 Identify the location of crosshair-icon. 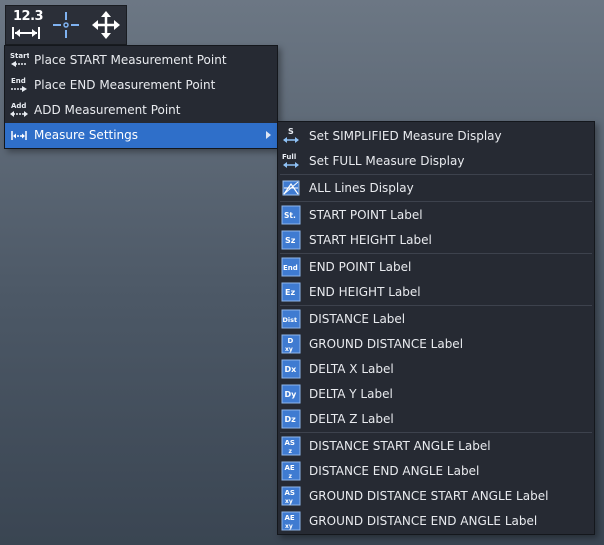
(66, 25).